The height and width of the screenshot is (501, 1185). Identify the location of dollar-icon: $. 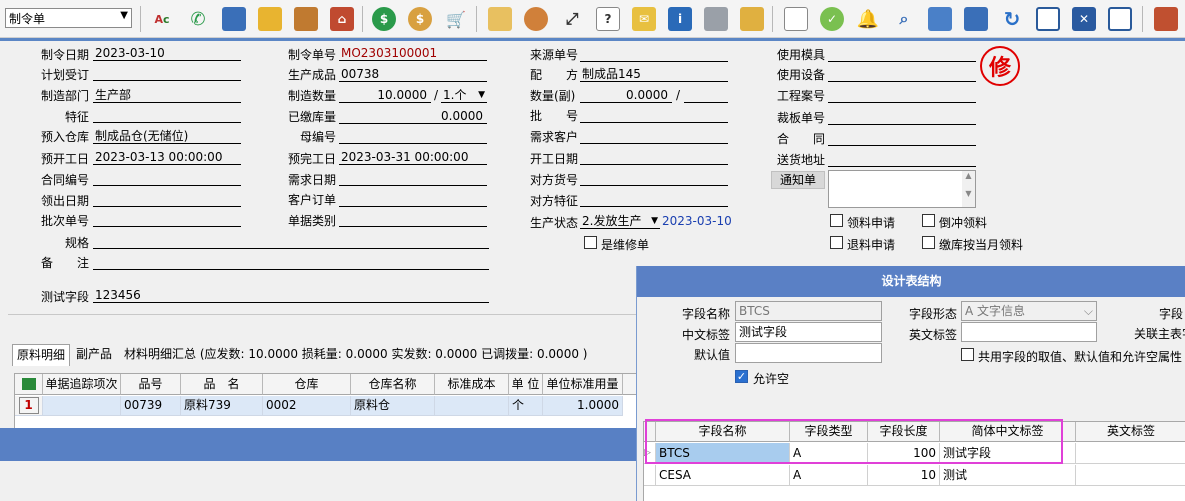
(384, 19).